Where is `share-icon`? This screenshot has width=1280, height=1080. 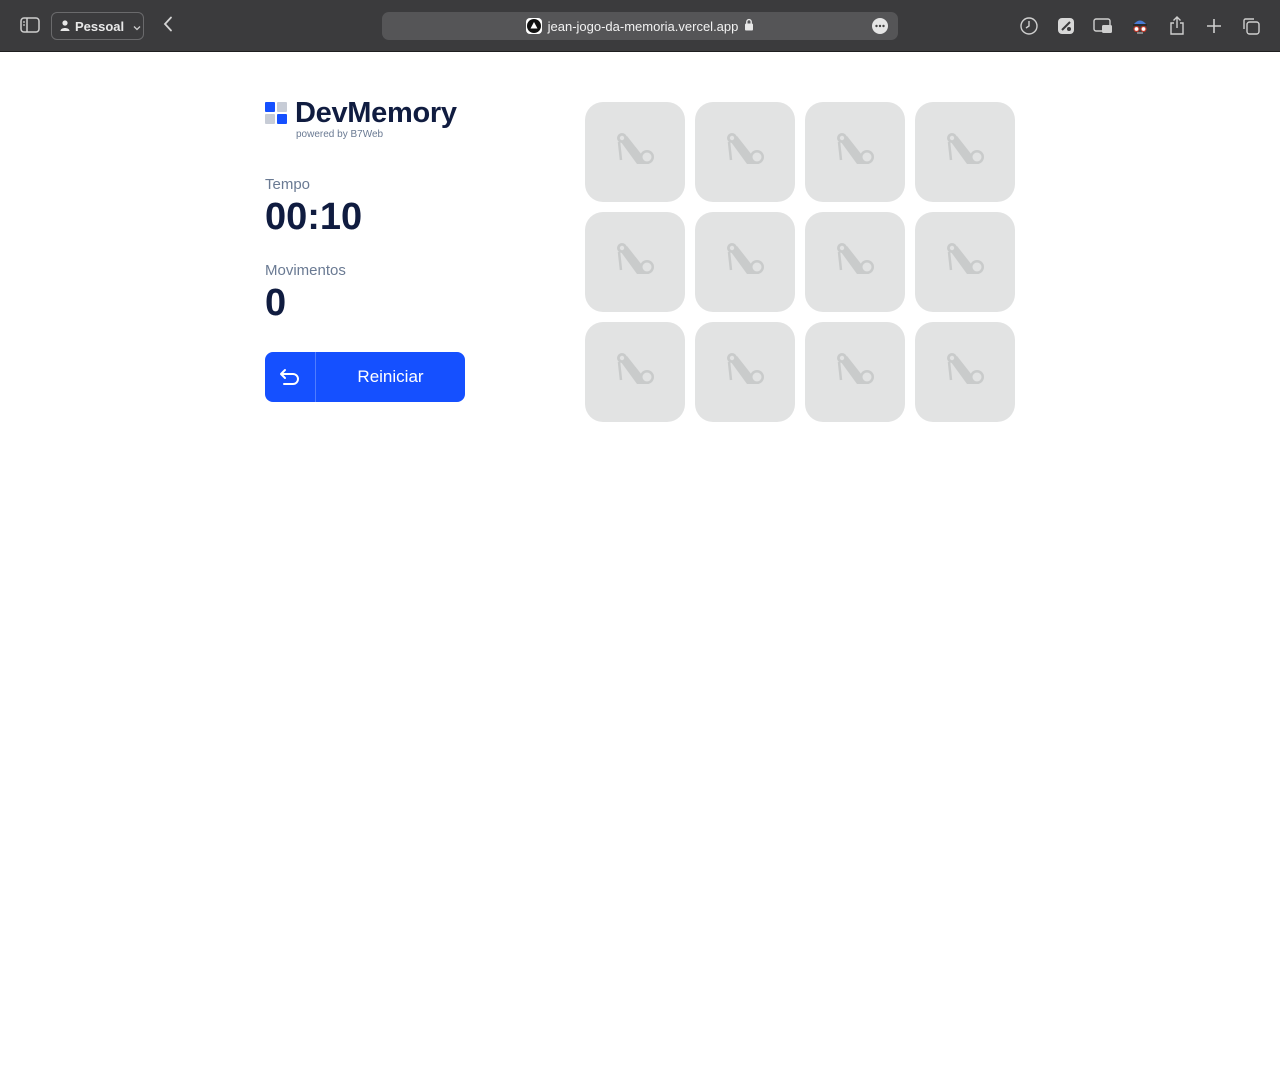 share-icon is located at coordinates (1177, 26).